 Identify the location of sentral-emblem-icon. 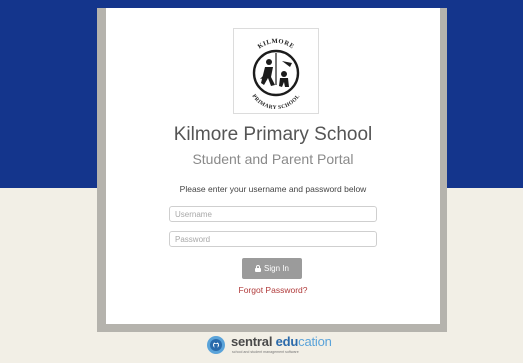
(216, 345).